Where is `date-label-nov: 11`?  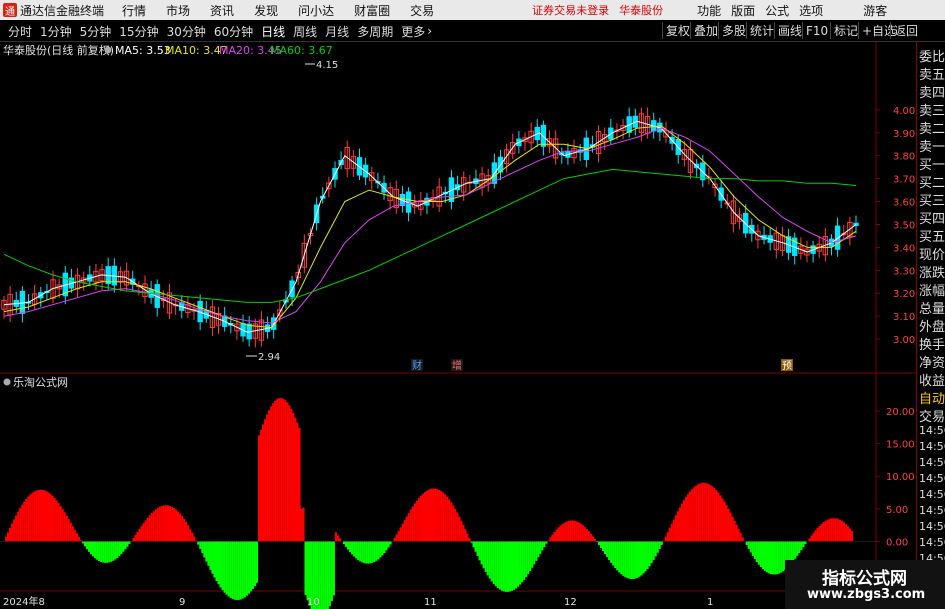
date-label-nov: 11 is located at coordinates (430, 602).